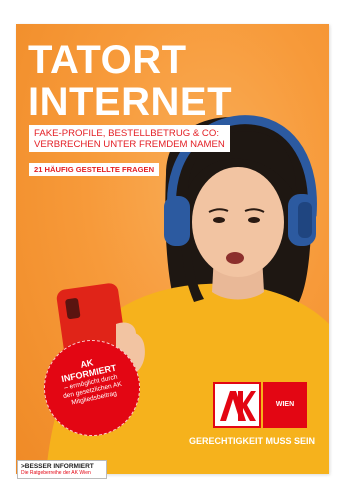 The height and width of the screenshot is (486, 343). Describe the element at coordinates (129, 144) in the screenshot. I see `subtitle-line-2: VERBRECHEN UNTER FREMDEM NAMEN` at that location.